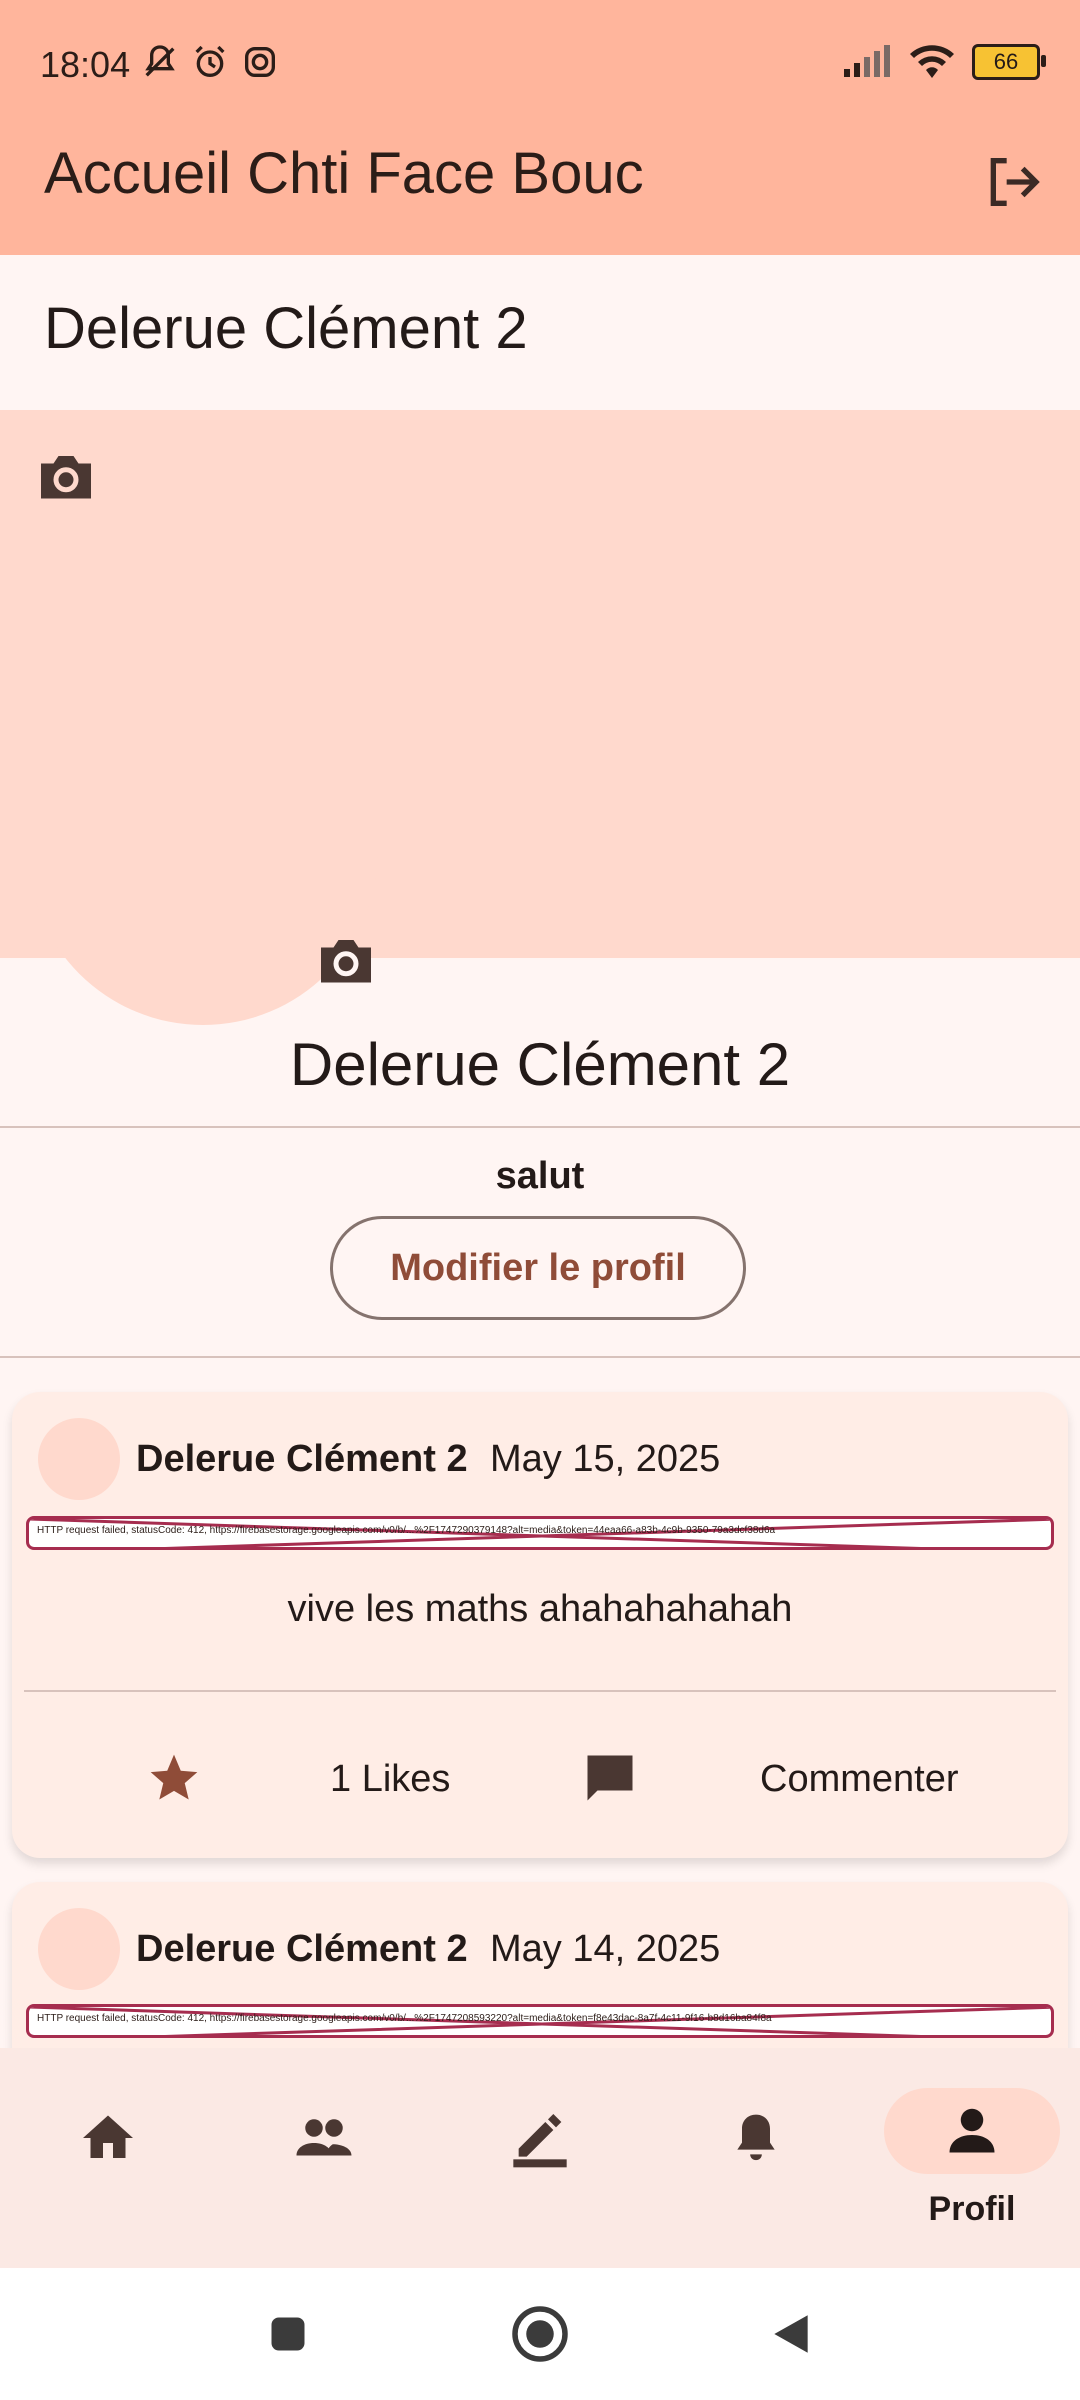 The image size is (1080, 2400). I want to click on profile-bio: salut, so click(540, 1176).